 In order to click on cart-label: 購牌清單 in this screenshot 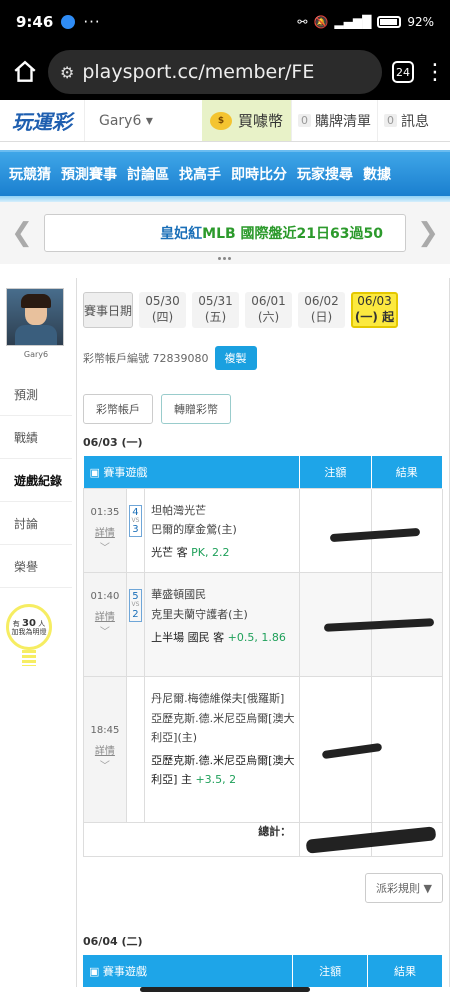, I will do `click(343, 121)`.